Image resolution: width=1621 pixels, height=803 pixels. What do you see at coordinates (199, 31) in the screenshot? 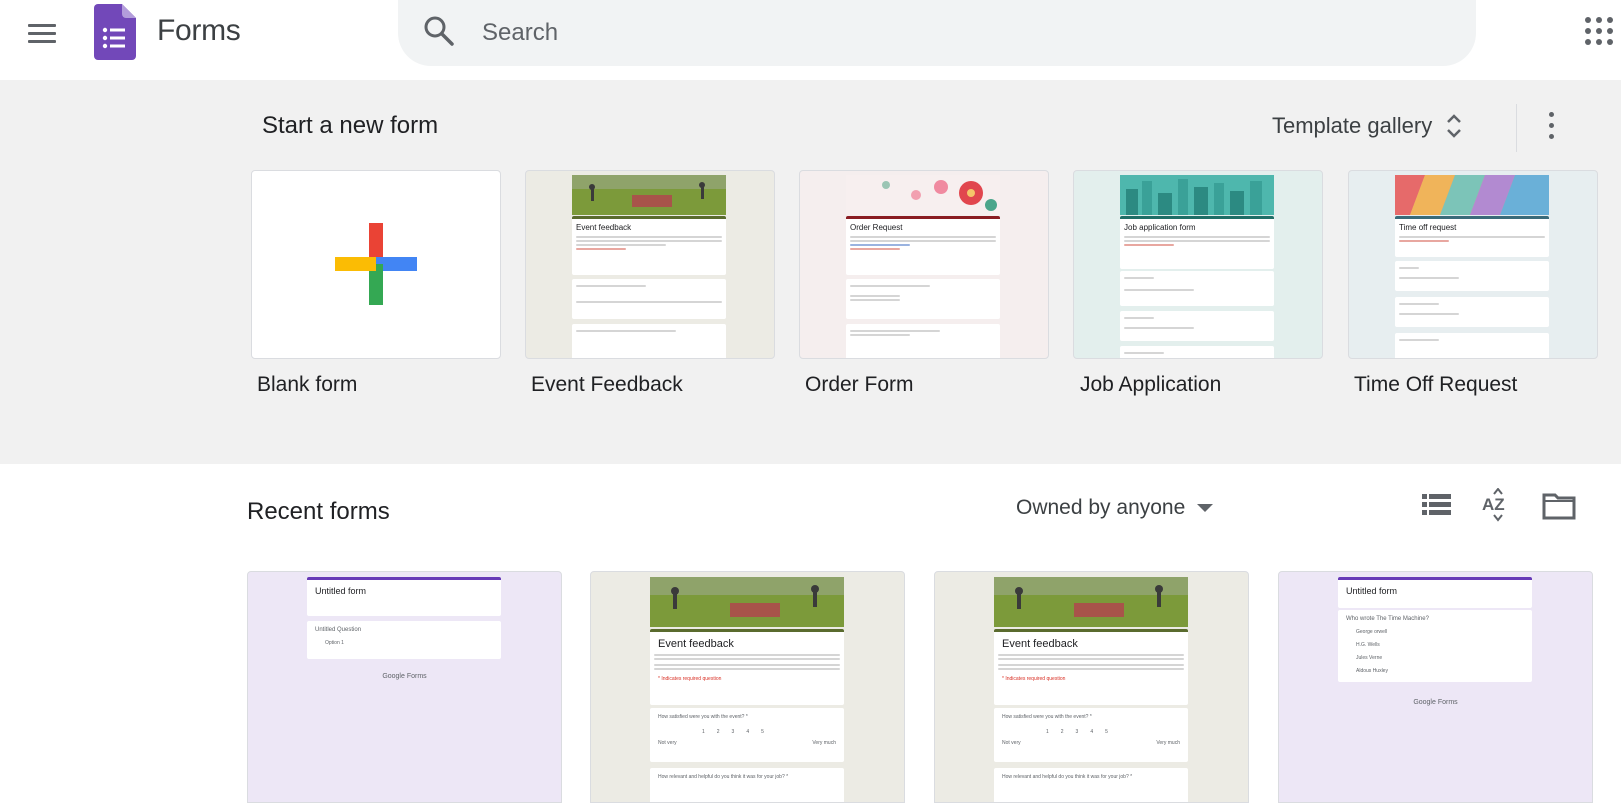
I see `app-title: Forms` at bounding box center [199, 31].